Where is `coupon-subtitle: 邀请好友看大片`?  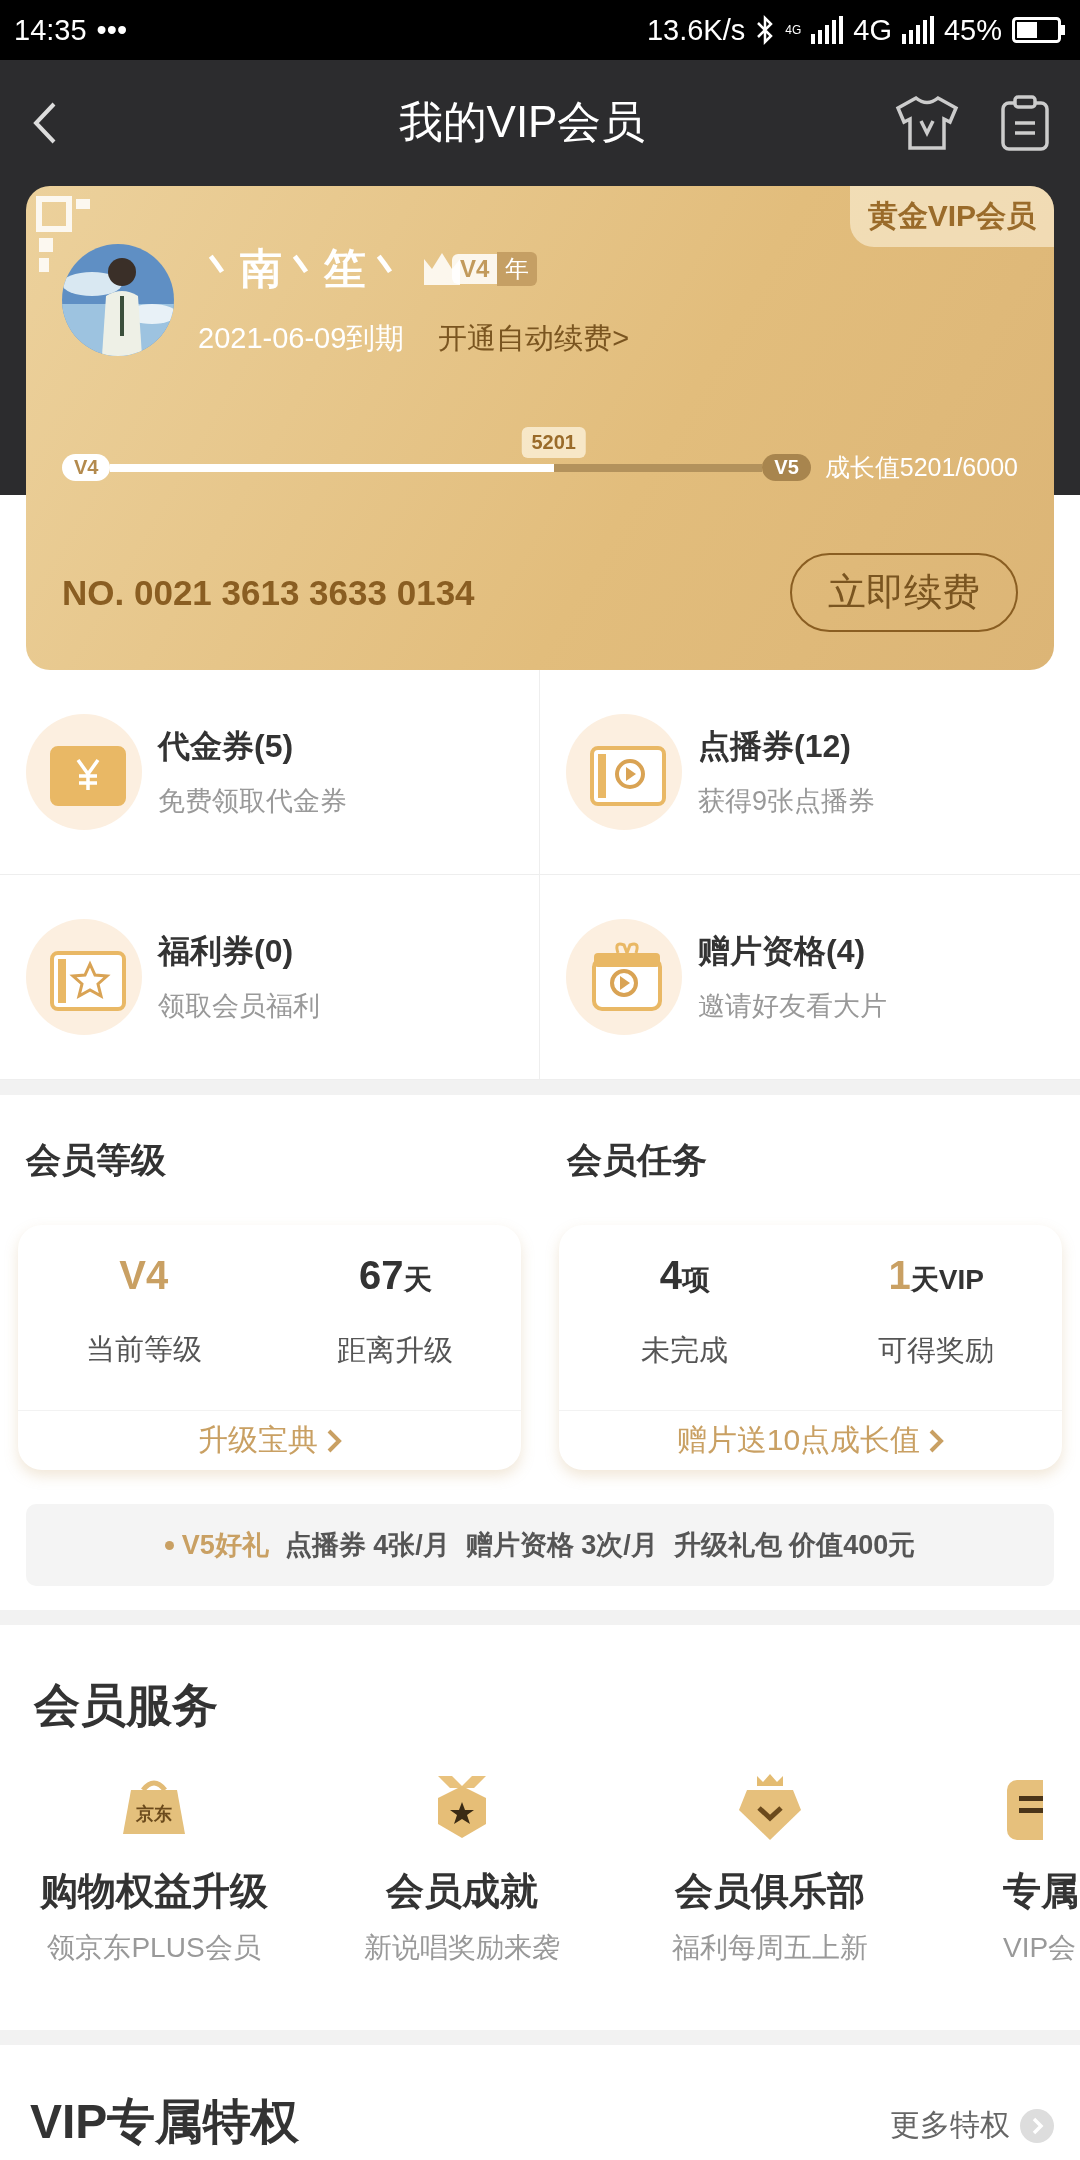
coupon-subtitle: 邀请好友看大片 is located at coordinates (792, 1006).